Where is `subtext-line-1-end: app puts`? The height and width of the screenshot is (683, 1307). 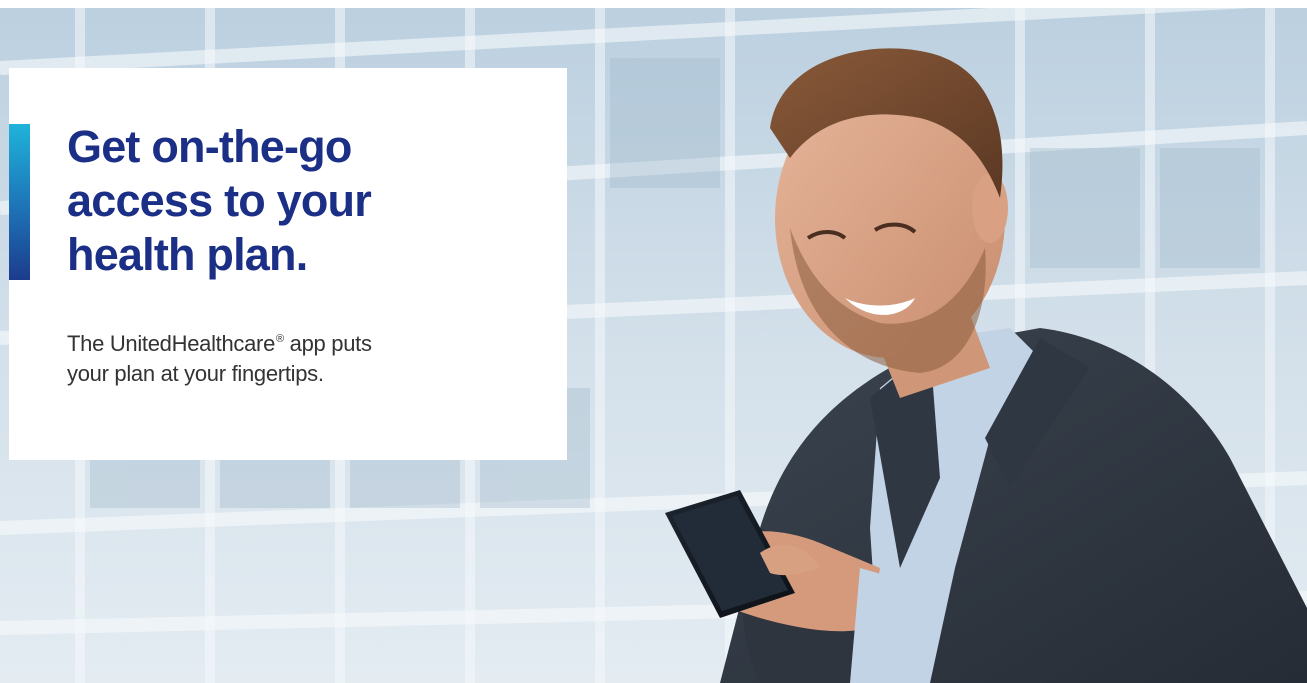
subtext-line-1-end: app puts is located at coordinates (327, 343).